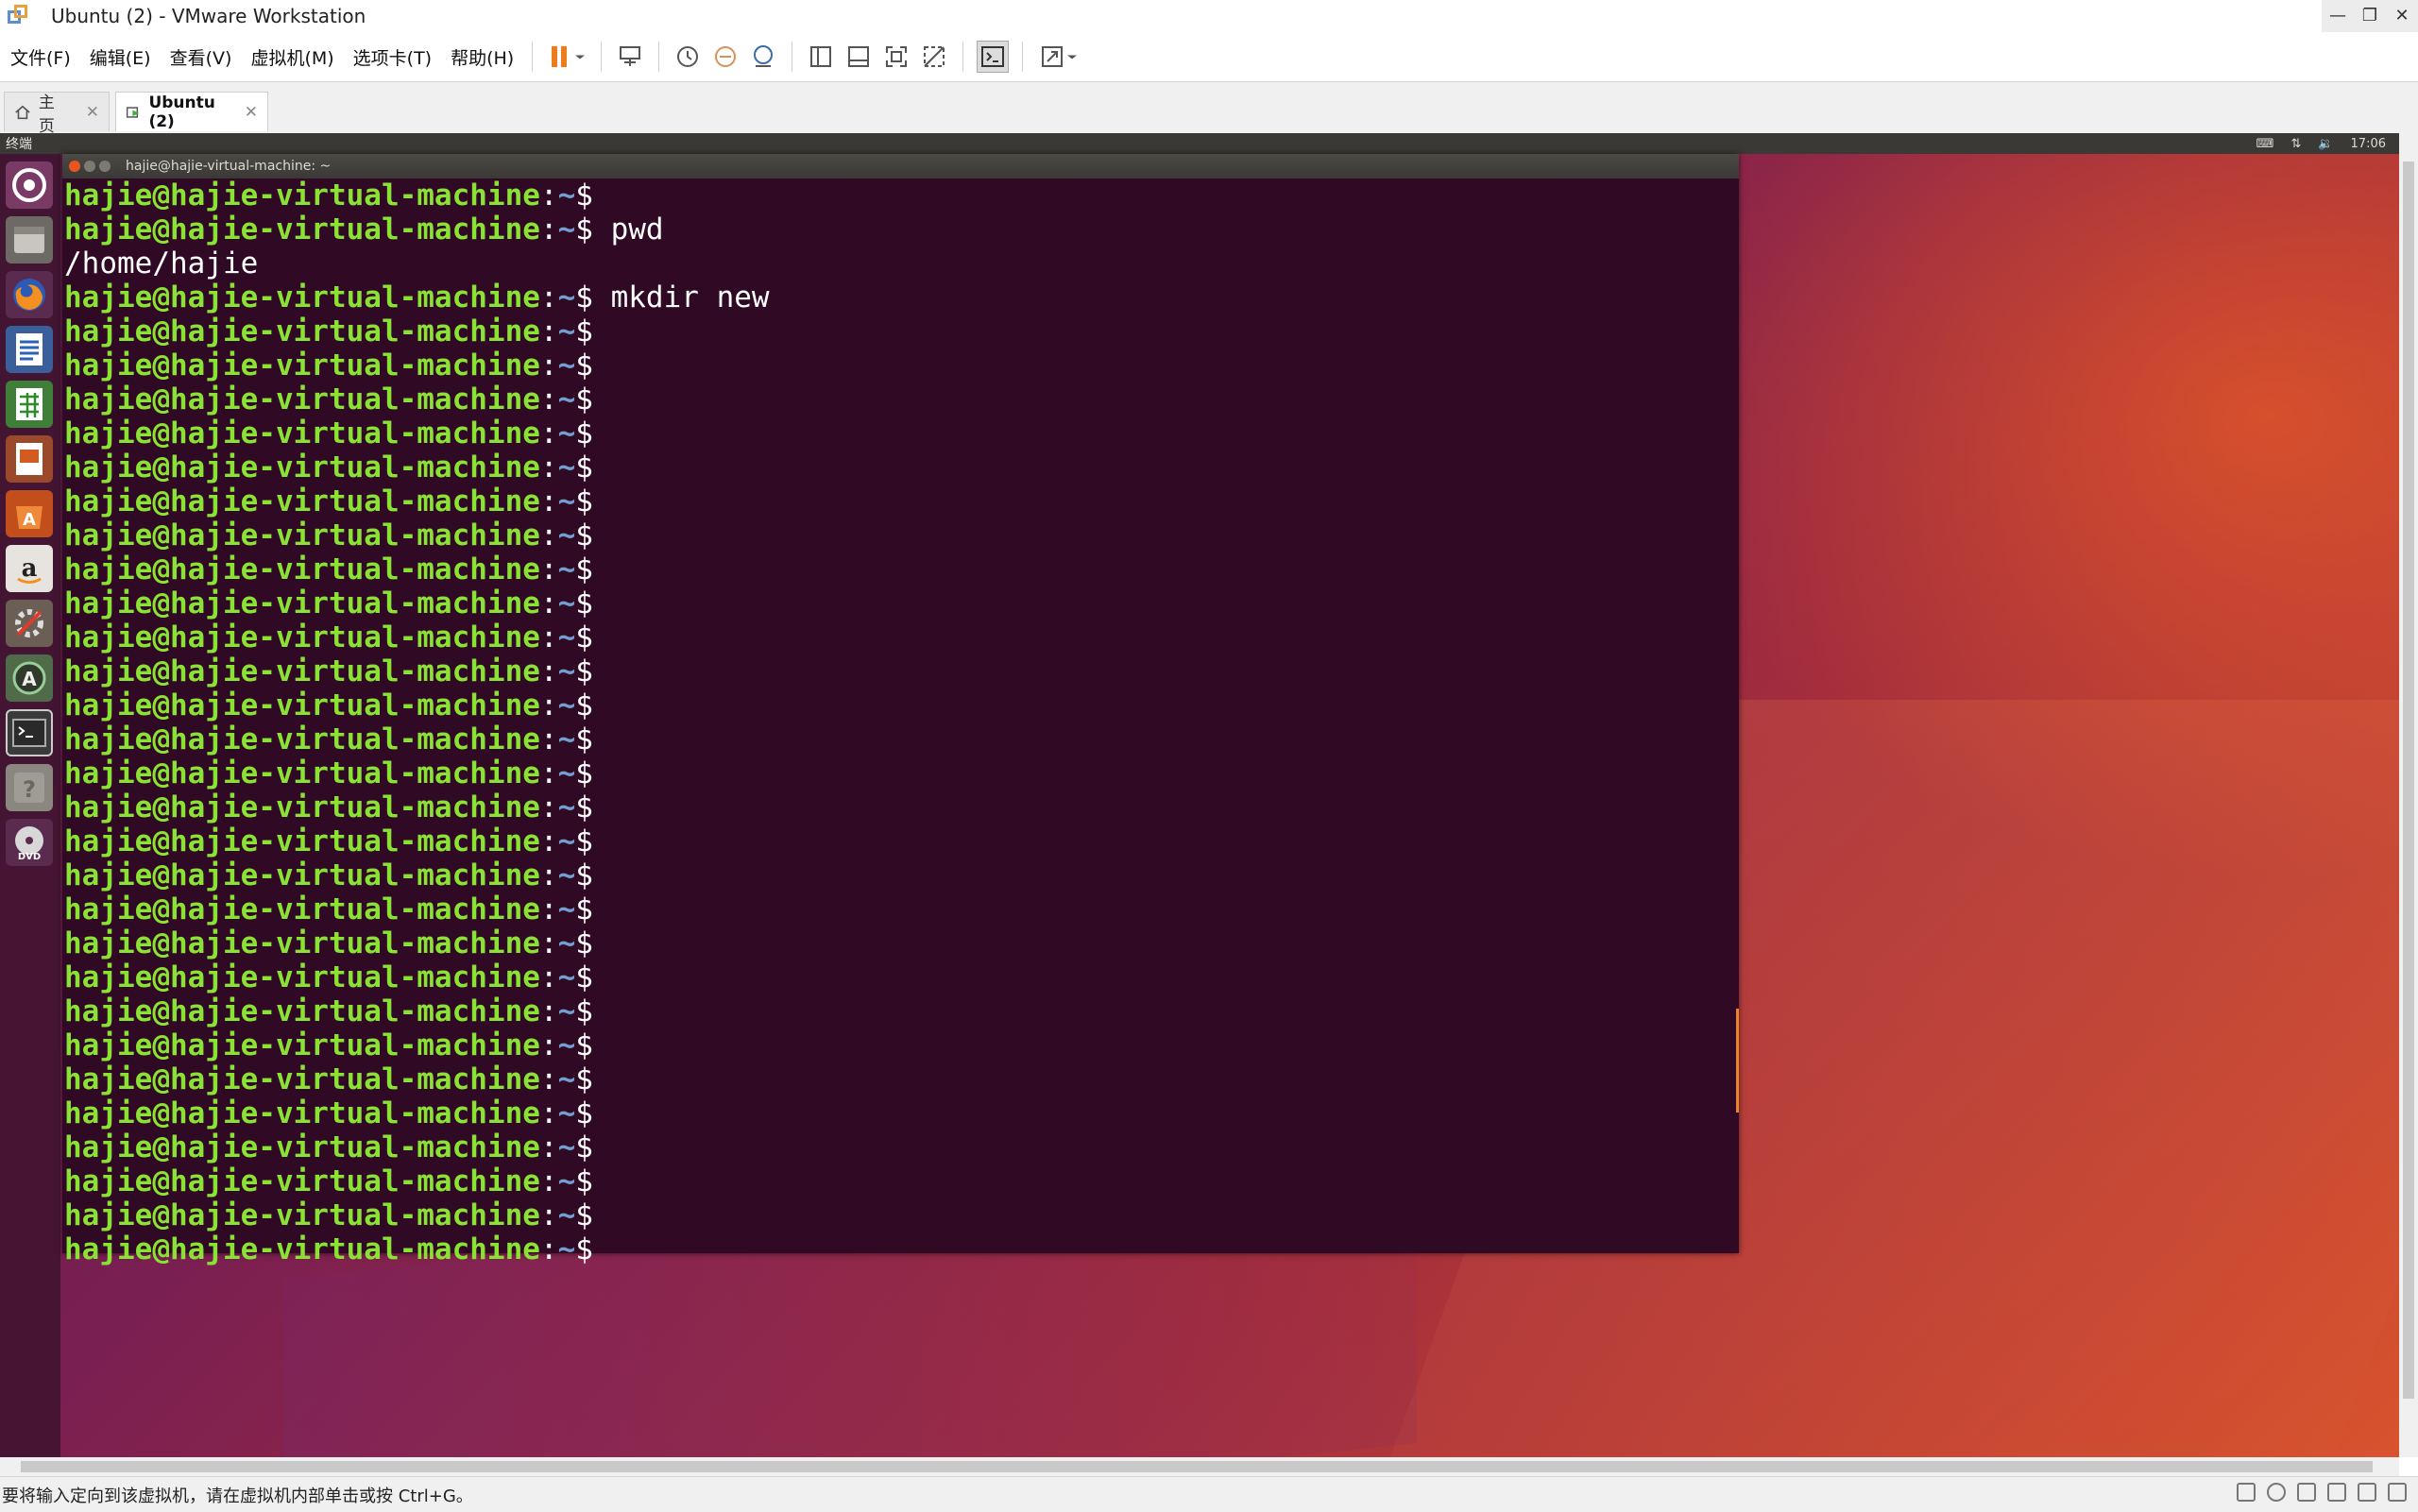 The height and width of the screenshot is (1512, 2418). Describe the element at coordinates (2336, 1492) in the screenshot. I see `usb-icon` at that location.